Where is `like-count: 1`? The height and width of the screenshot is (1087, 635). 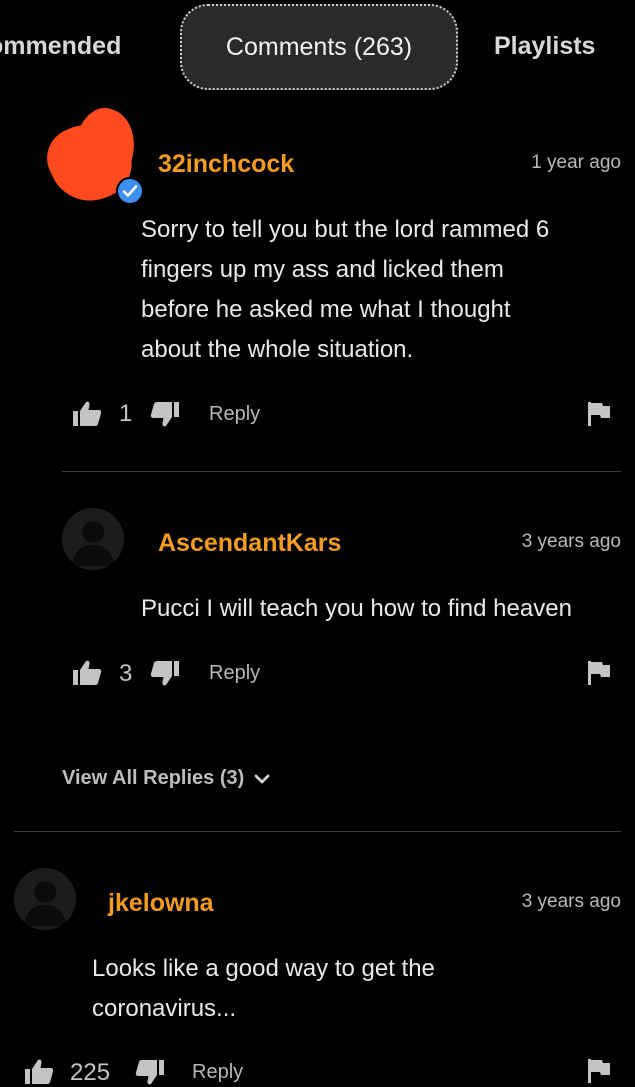 like-count: 1 is located at coordinates (126, 413).